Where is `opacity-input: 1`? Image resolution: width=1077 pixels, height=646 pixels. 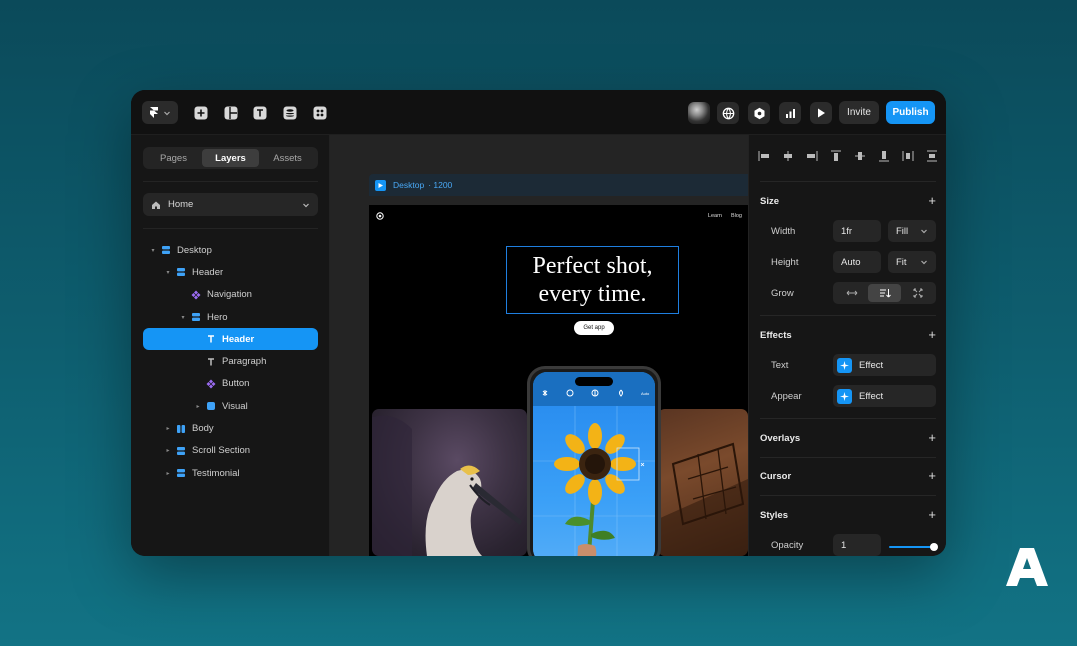
opacity-input: 1 is located at coordinates (857, 545).